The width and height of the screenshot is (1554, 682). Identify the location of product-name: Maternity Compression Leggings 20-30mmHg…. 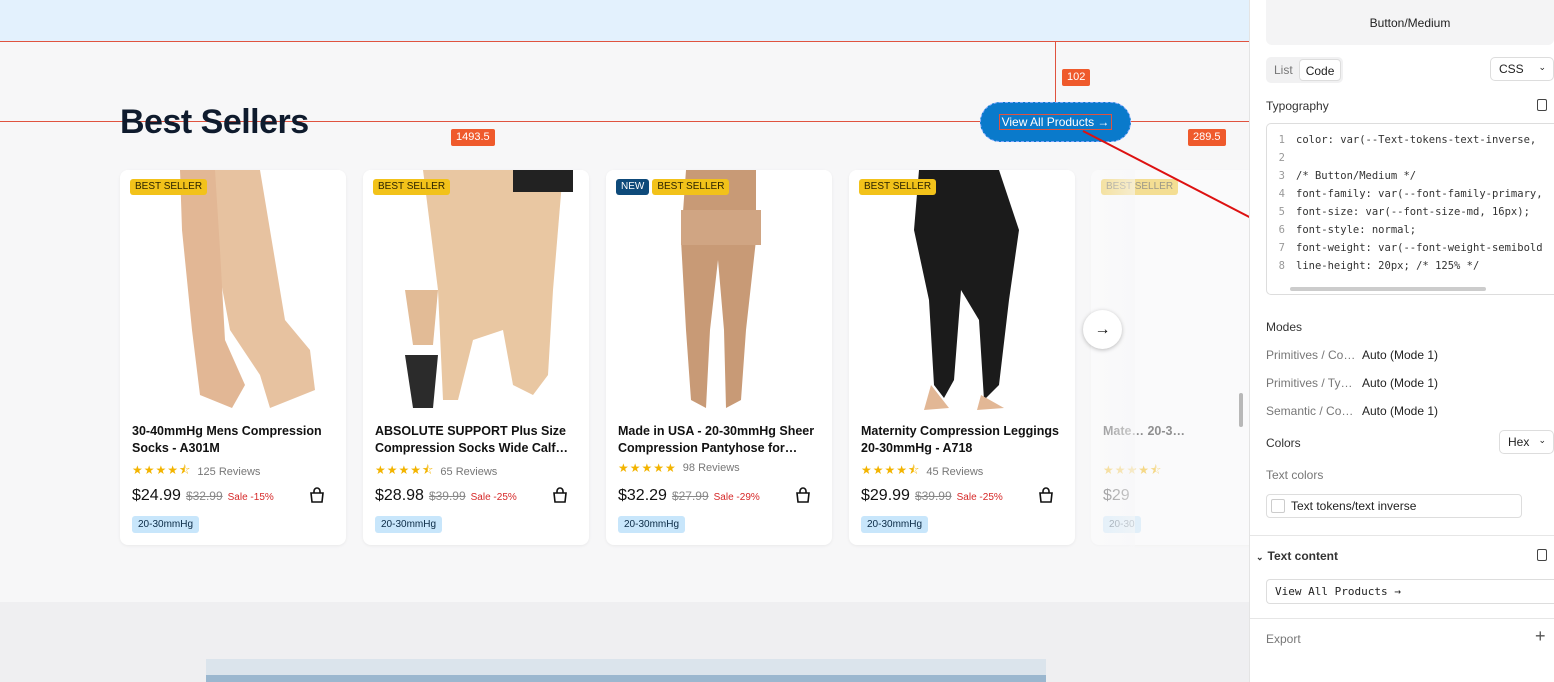
(963, 440).